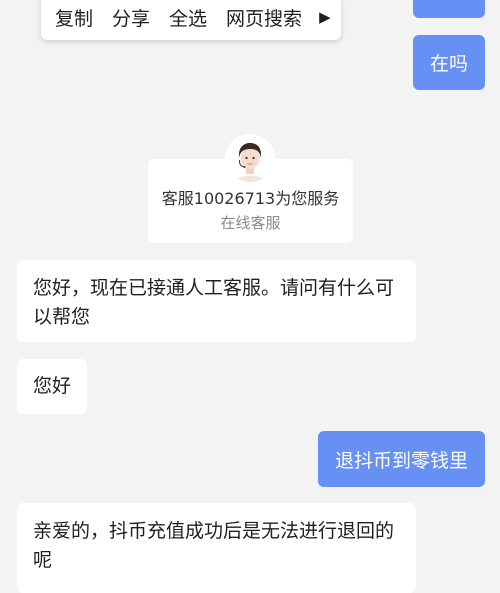  What do you see at coordinates (250, 198) in the screenshot?
I see `agent-name: 客服10026713为您服务` at bounding box center [250, 198].